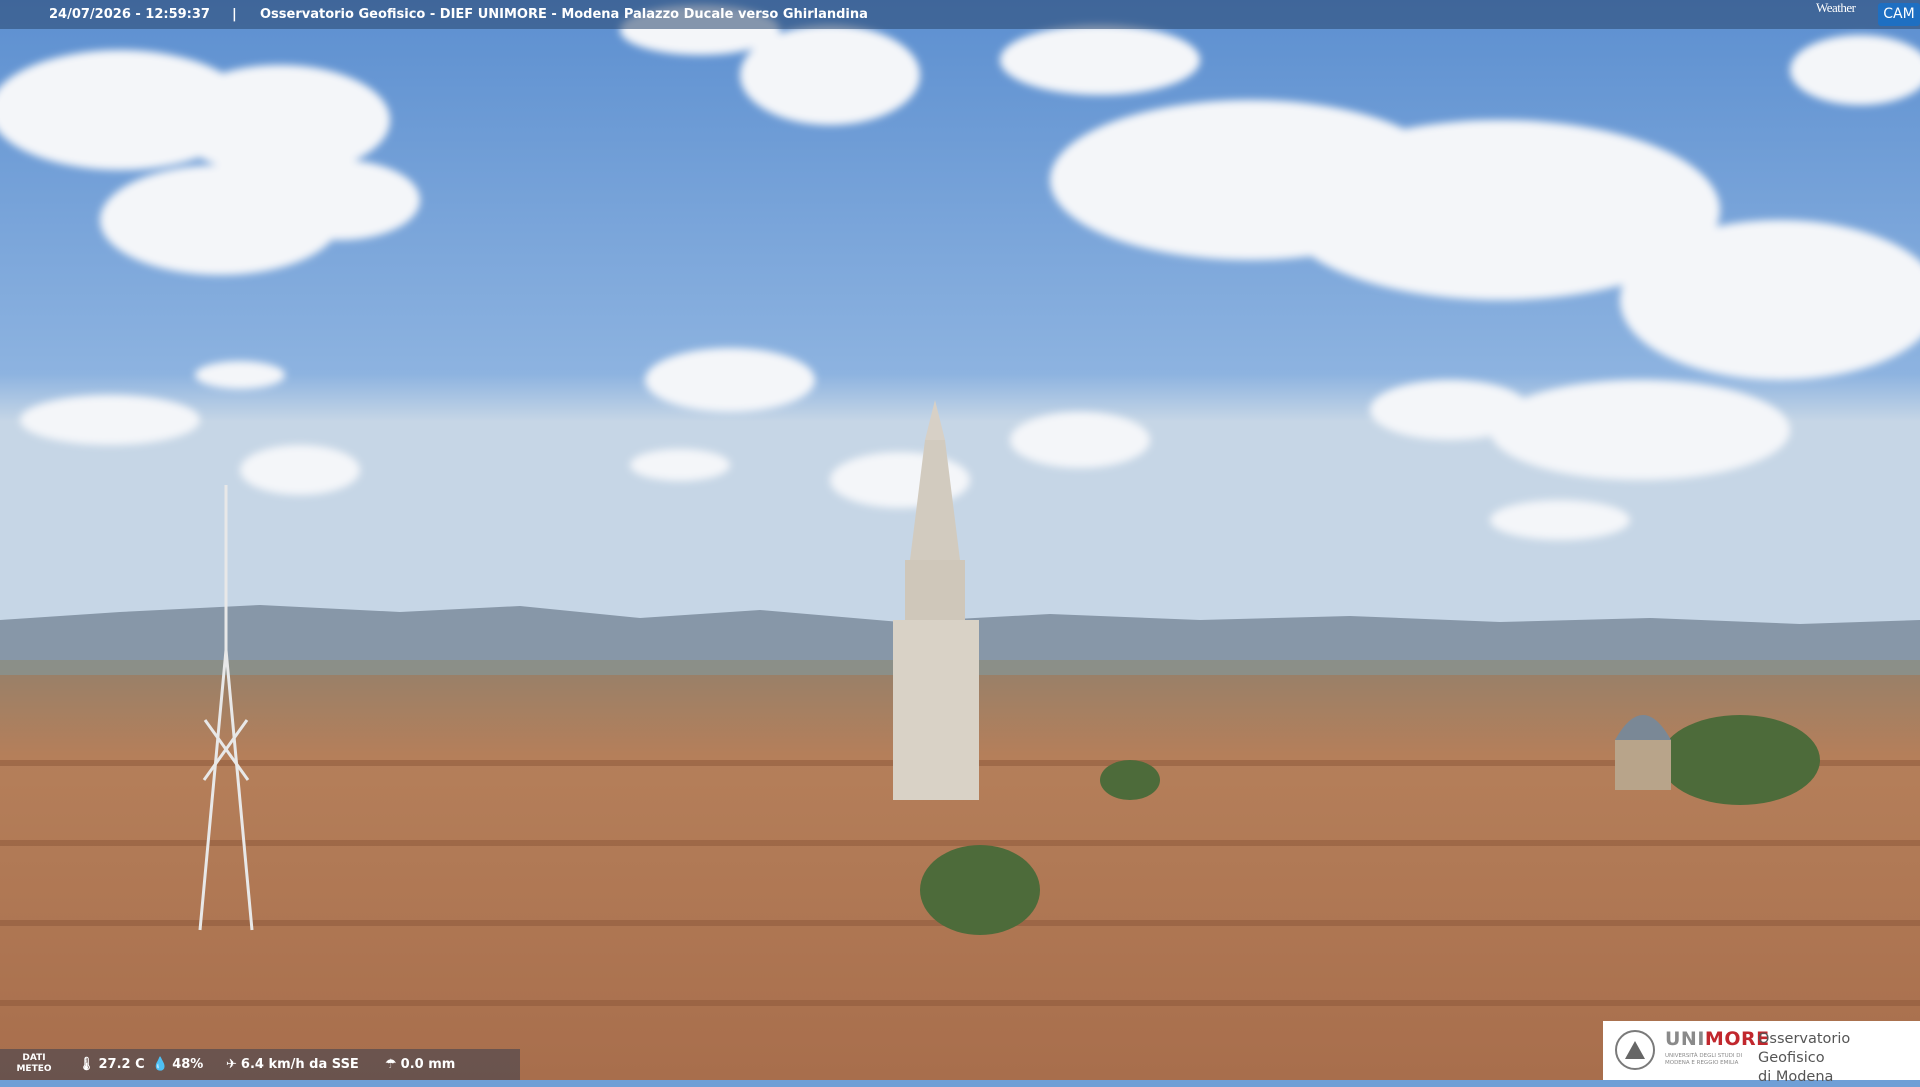 The width and height of the screenshot is (1920, 1087). I want to click on weather-label-line1: DATI, so click(34, 1058).